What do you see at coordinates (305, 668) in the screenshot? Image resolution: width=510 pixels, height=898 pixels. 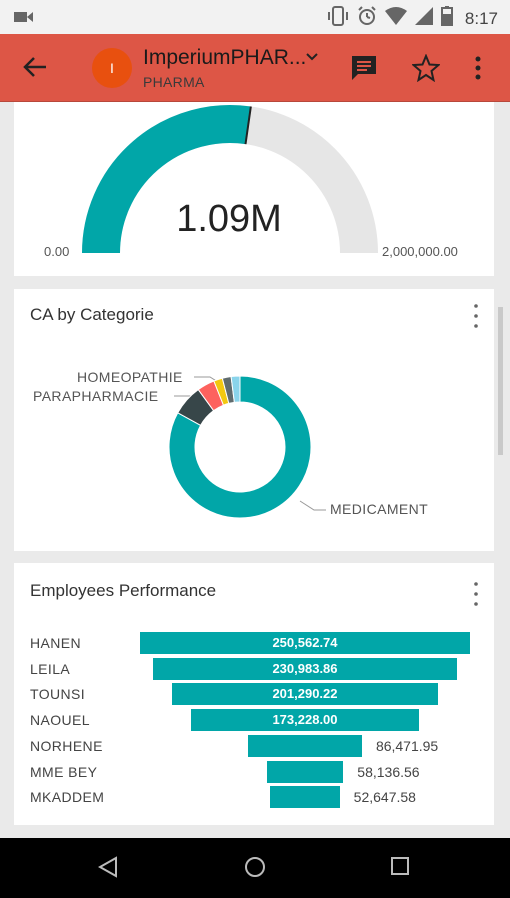 I see `funnel-bar: 230,983.86` at bounding box center [305, 668].